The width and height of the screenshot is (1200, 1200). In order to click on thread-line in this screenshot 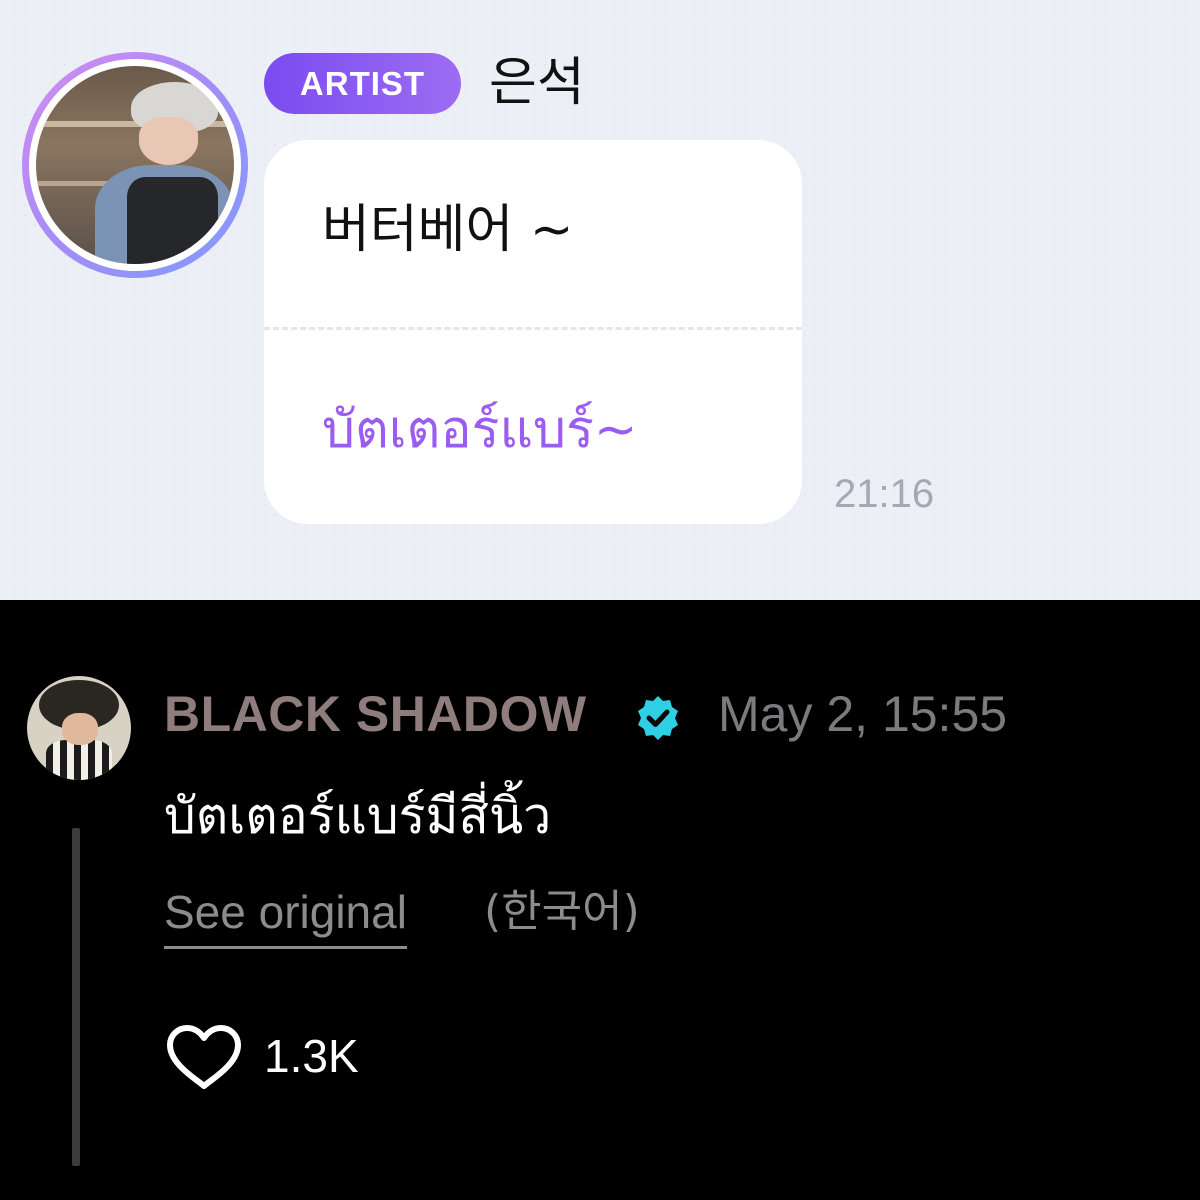, I will do `click(76, 997)`.